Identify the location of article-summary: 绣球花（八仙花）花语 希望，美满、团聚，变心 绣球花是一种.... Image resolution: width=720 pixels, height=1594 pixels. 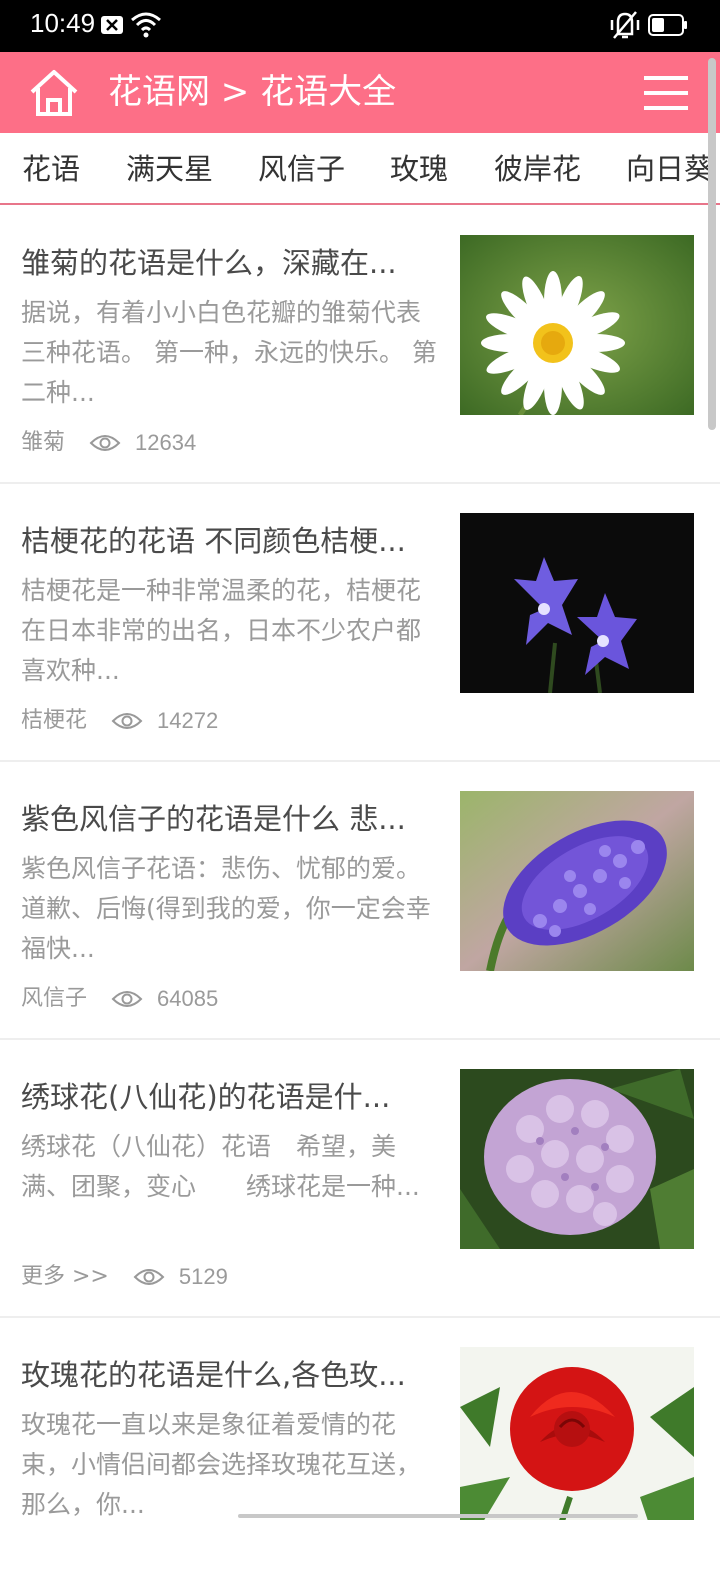
(220, 1166).